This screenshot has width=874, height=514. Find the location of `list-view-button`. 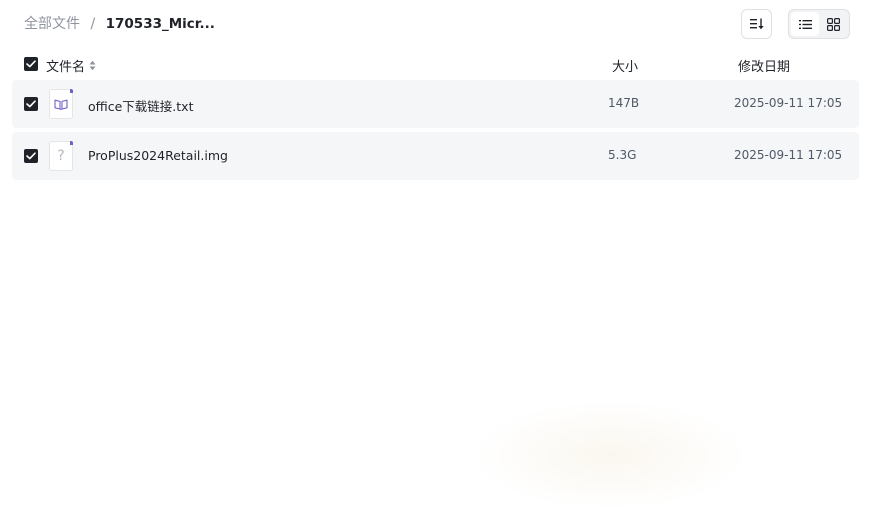

list-view-button is located at coordinates (805, 24).